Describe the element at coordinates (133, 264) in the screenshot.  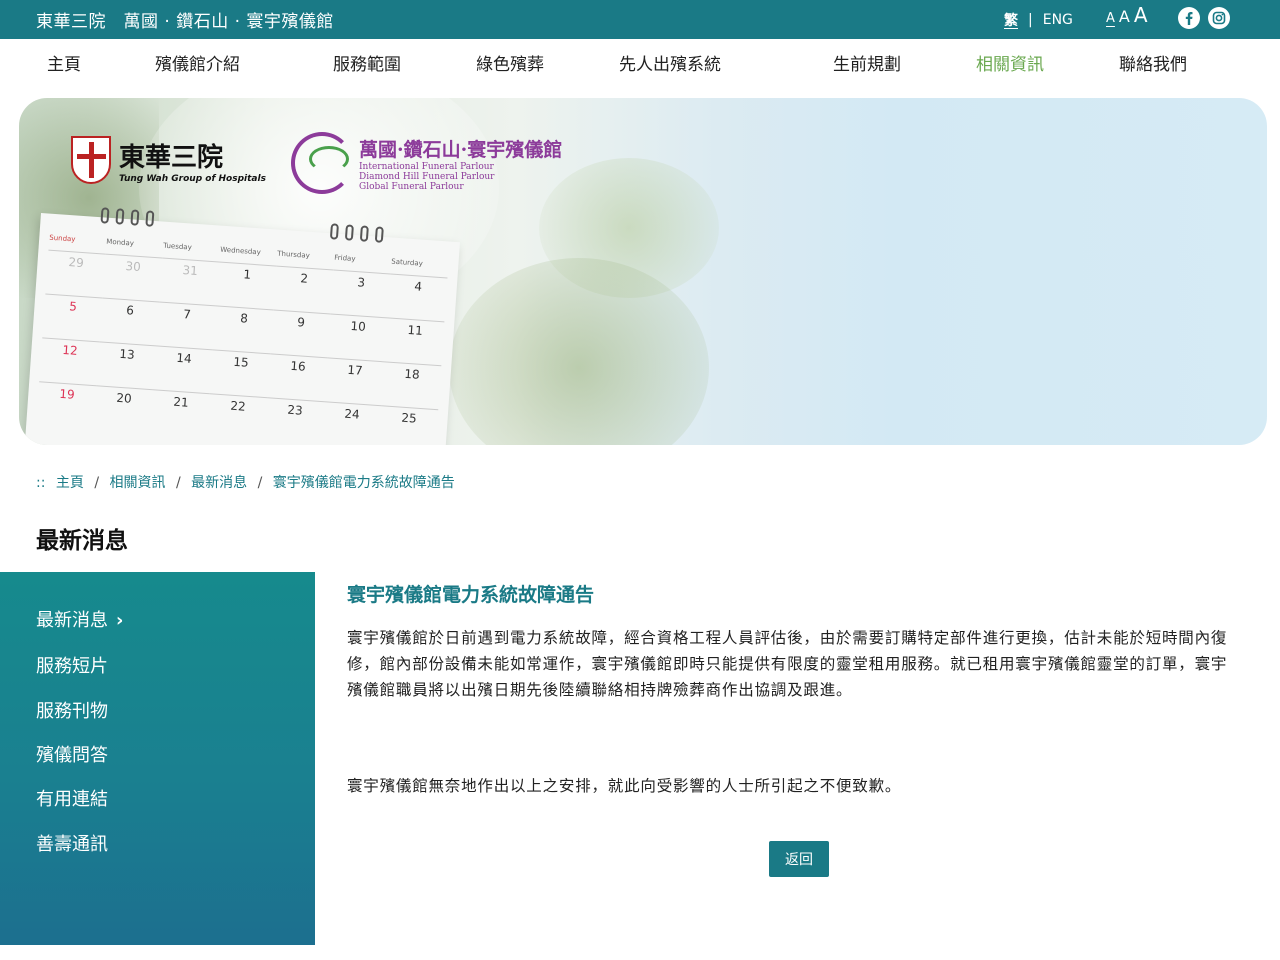
I see `calendar-date: 30` at that location.